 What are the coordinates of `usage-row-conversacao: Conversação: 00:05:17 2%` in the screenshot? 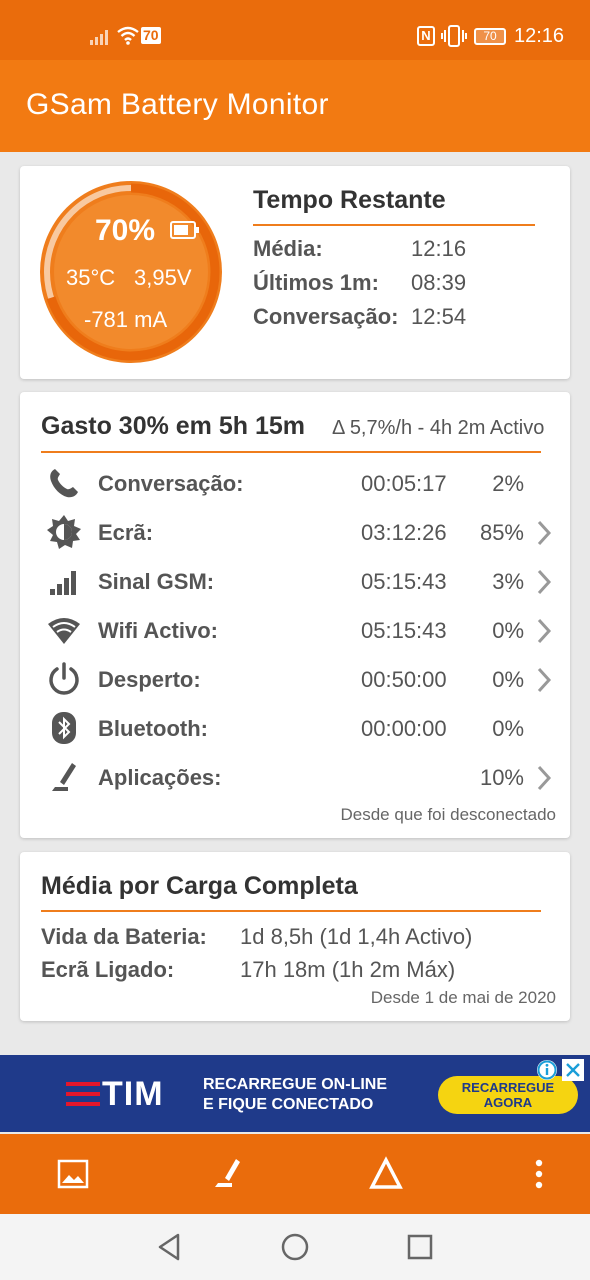 It's located at (295, 483).